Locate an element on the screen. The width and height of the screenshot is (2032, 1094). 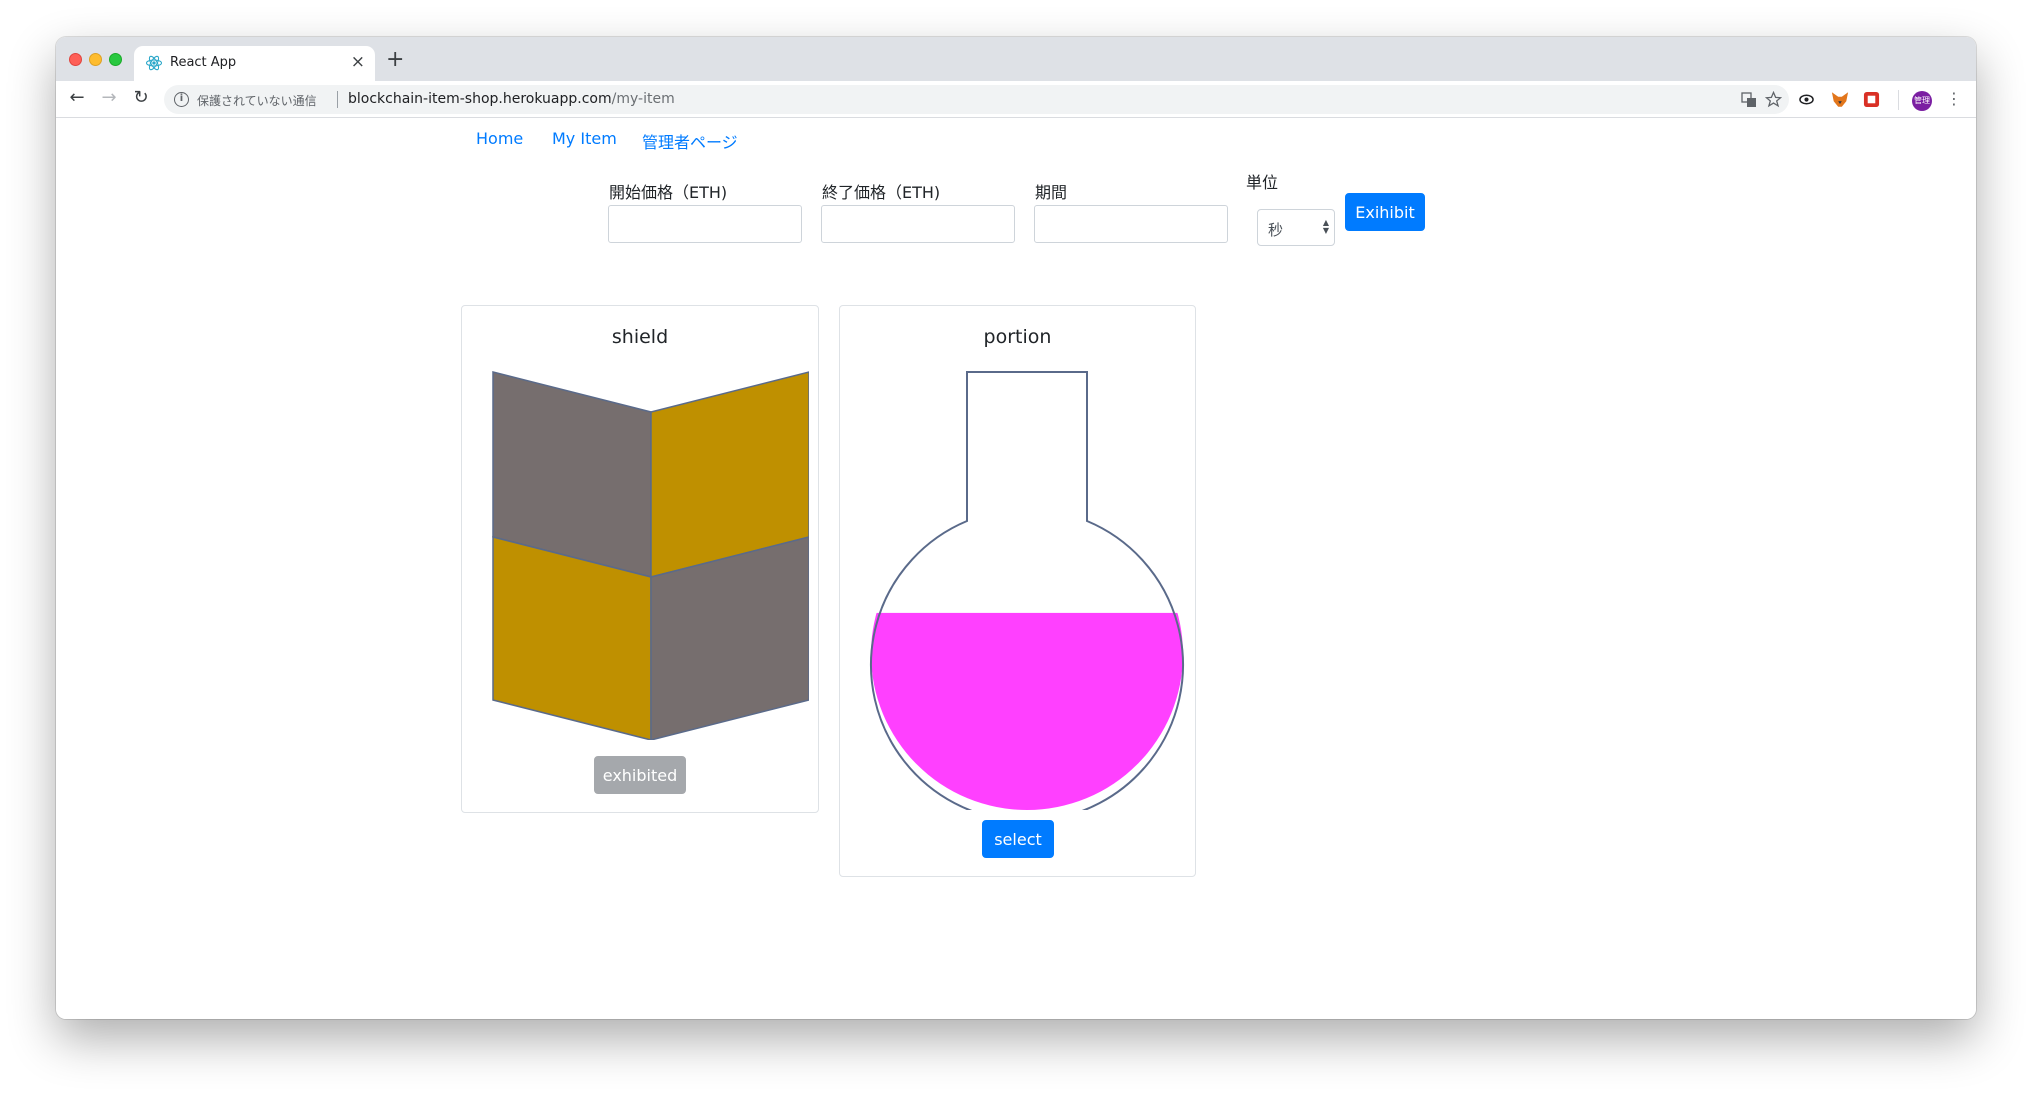
security-label: 保護されていない通信 is located at coordinates (257, 101).